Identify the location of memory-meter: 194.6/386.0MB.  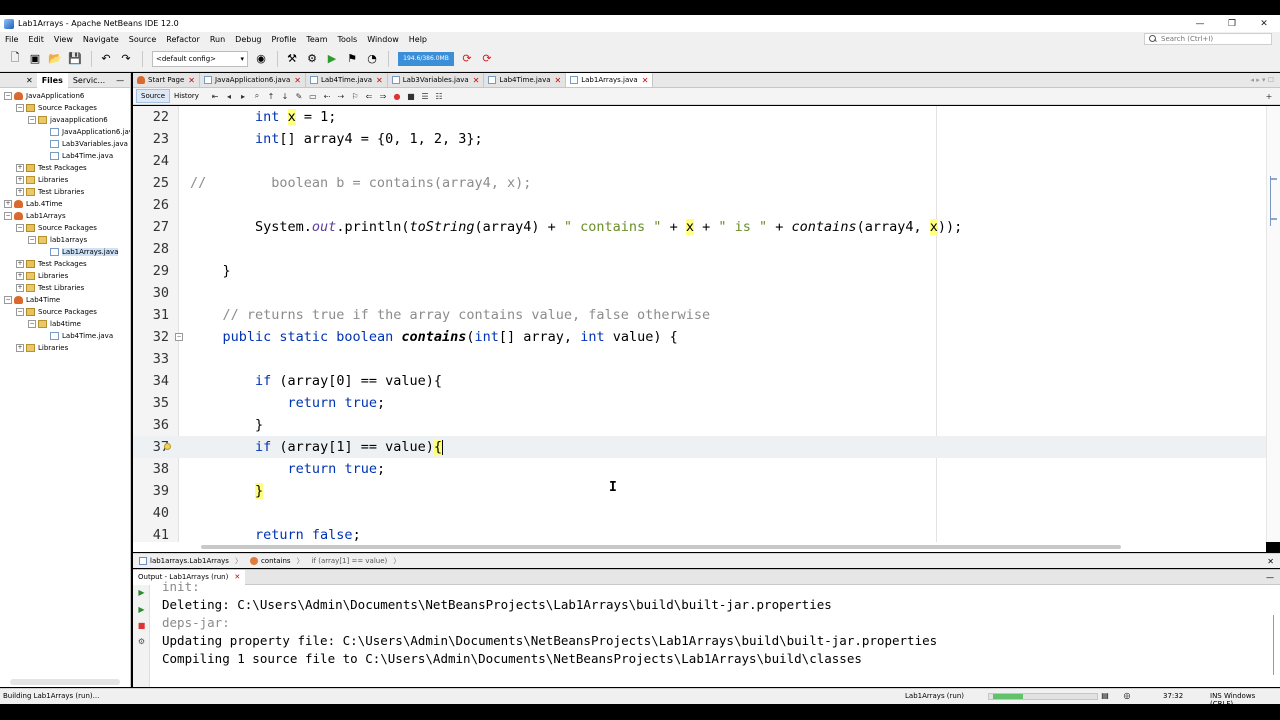
(426, 58).